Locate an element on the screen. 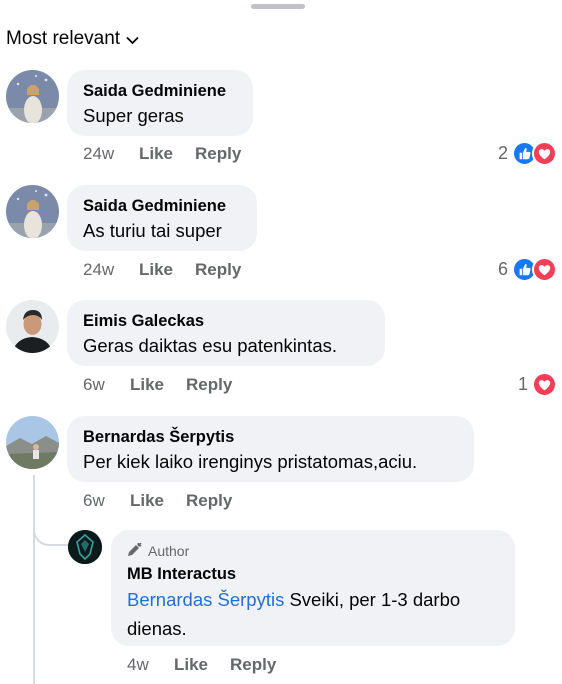  reaction-count: 6 is located at coordinates (502, 269).